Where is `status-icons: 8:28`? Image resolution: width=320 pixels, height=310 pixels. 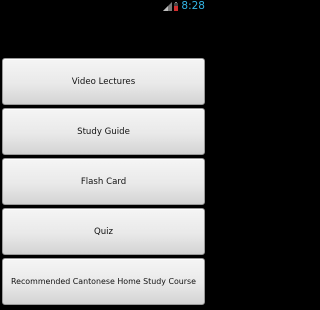
status-icons: 8:28 is located at coordinates (184, 6).